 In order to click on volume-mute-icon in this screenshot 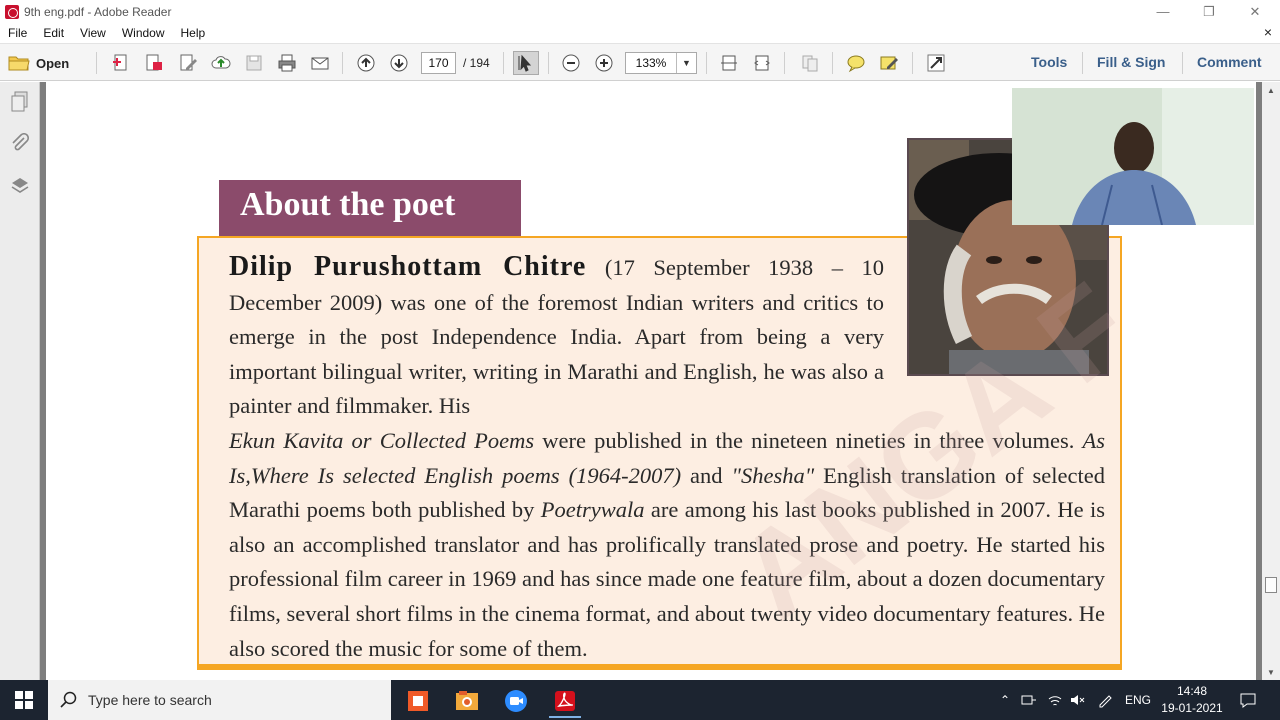, I will do `click(1077, 700)`.